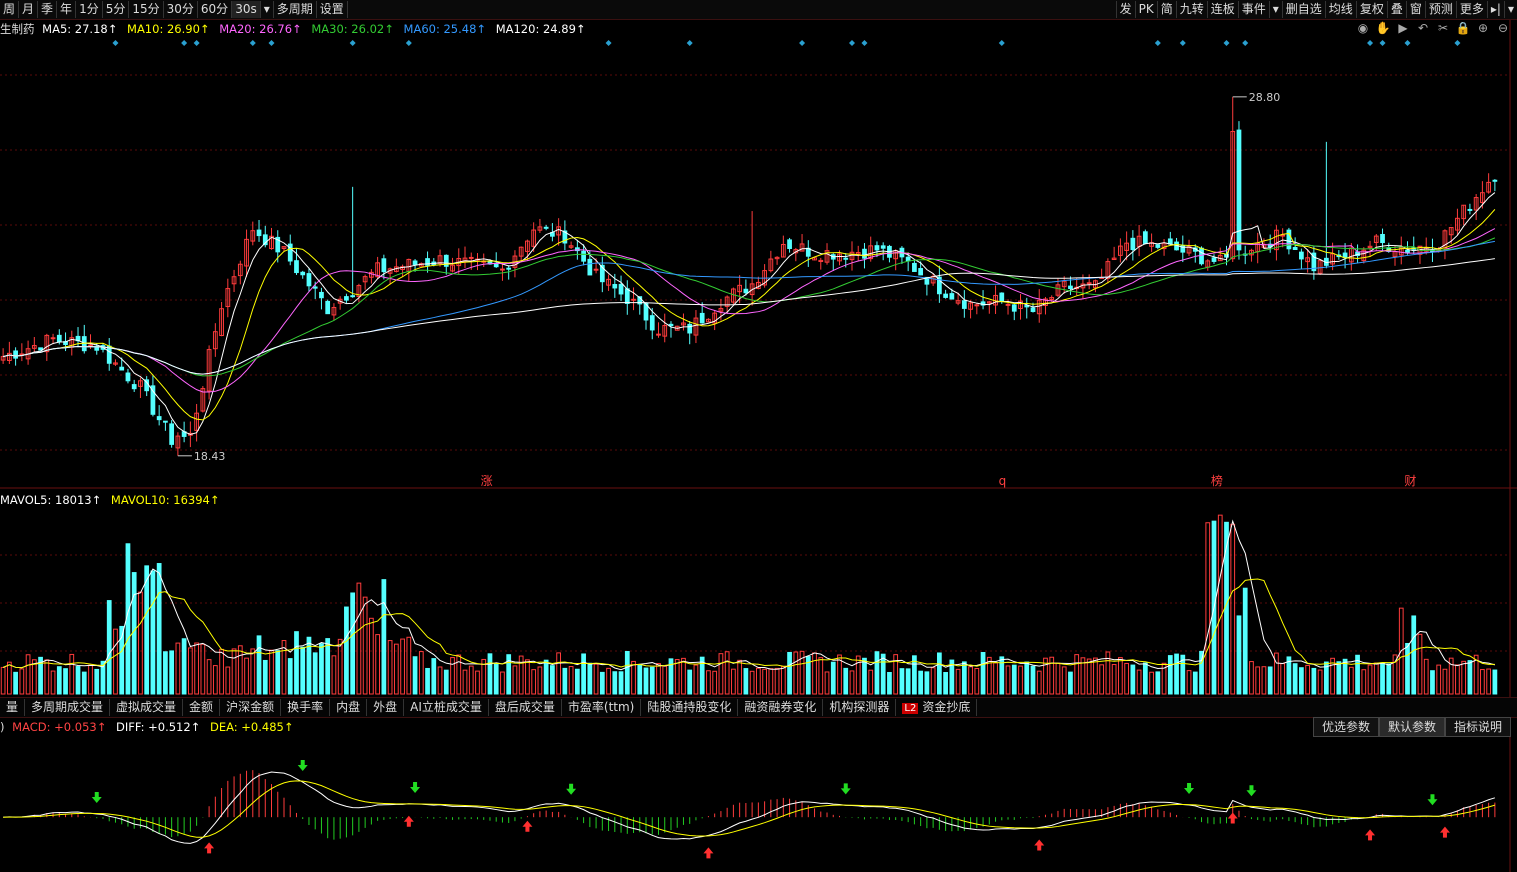  What do you see at coordinates (446, 707) in the screenshot?
I see `indicator-tab-8: AI立桩成交量` at bounding box center [446, 707].